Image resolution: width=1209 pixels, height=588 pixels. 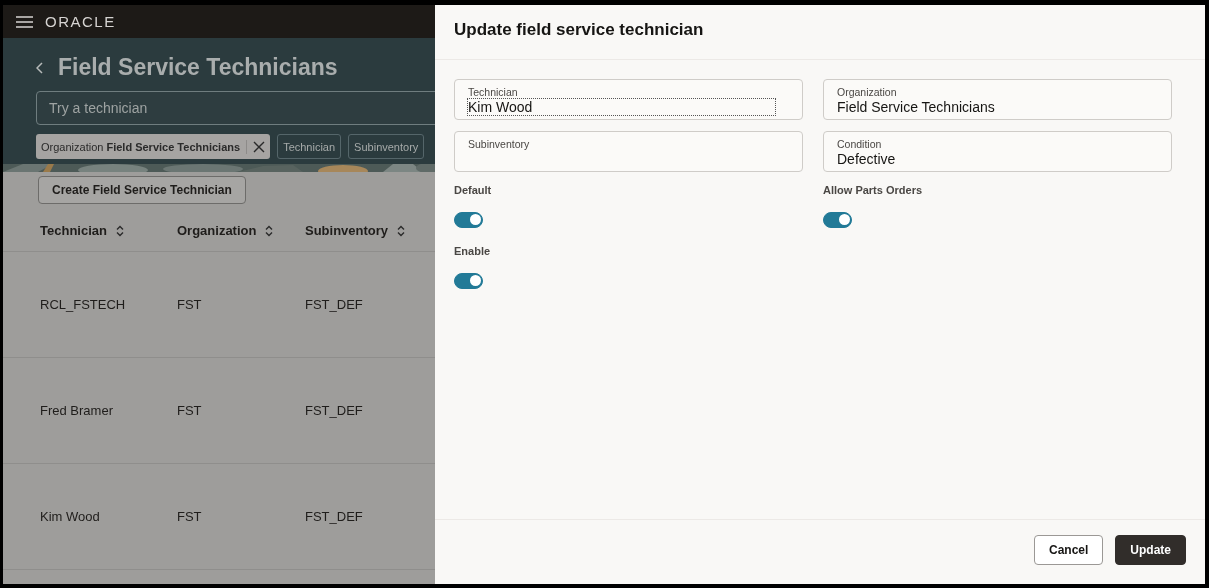 I want to click on field-value: Field Service Technicians, so click(x=916, y=107).